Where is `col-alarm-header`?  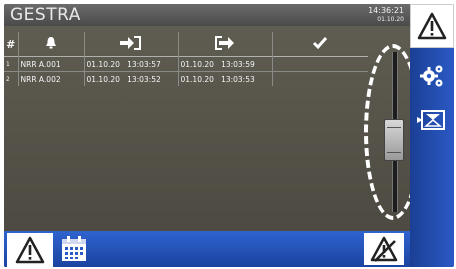
col-alarm-header is located at coordinates (51, 44).